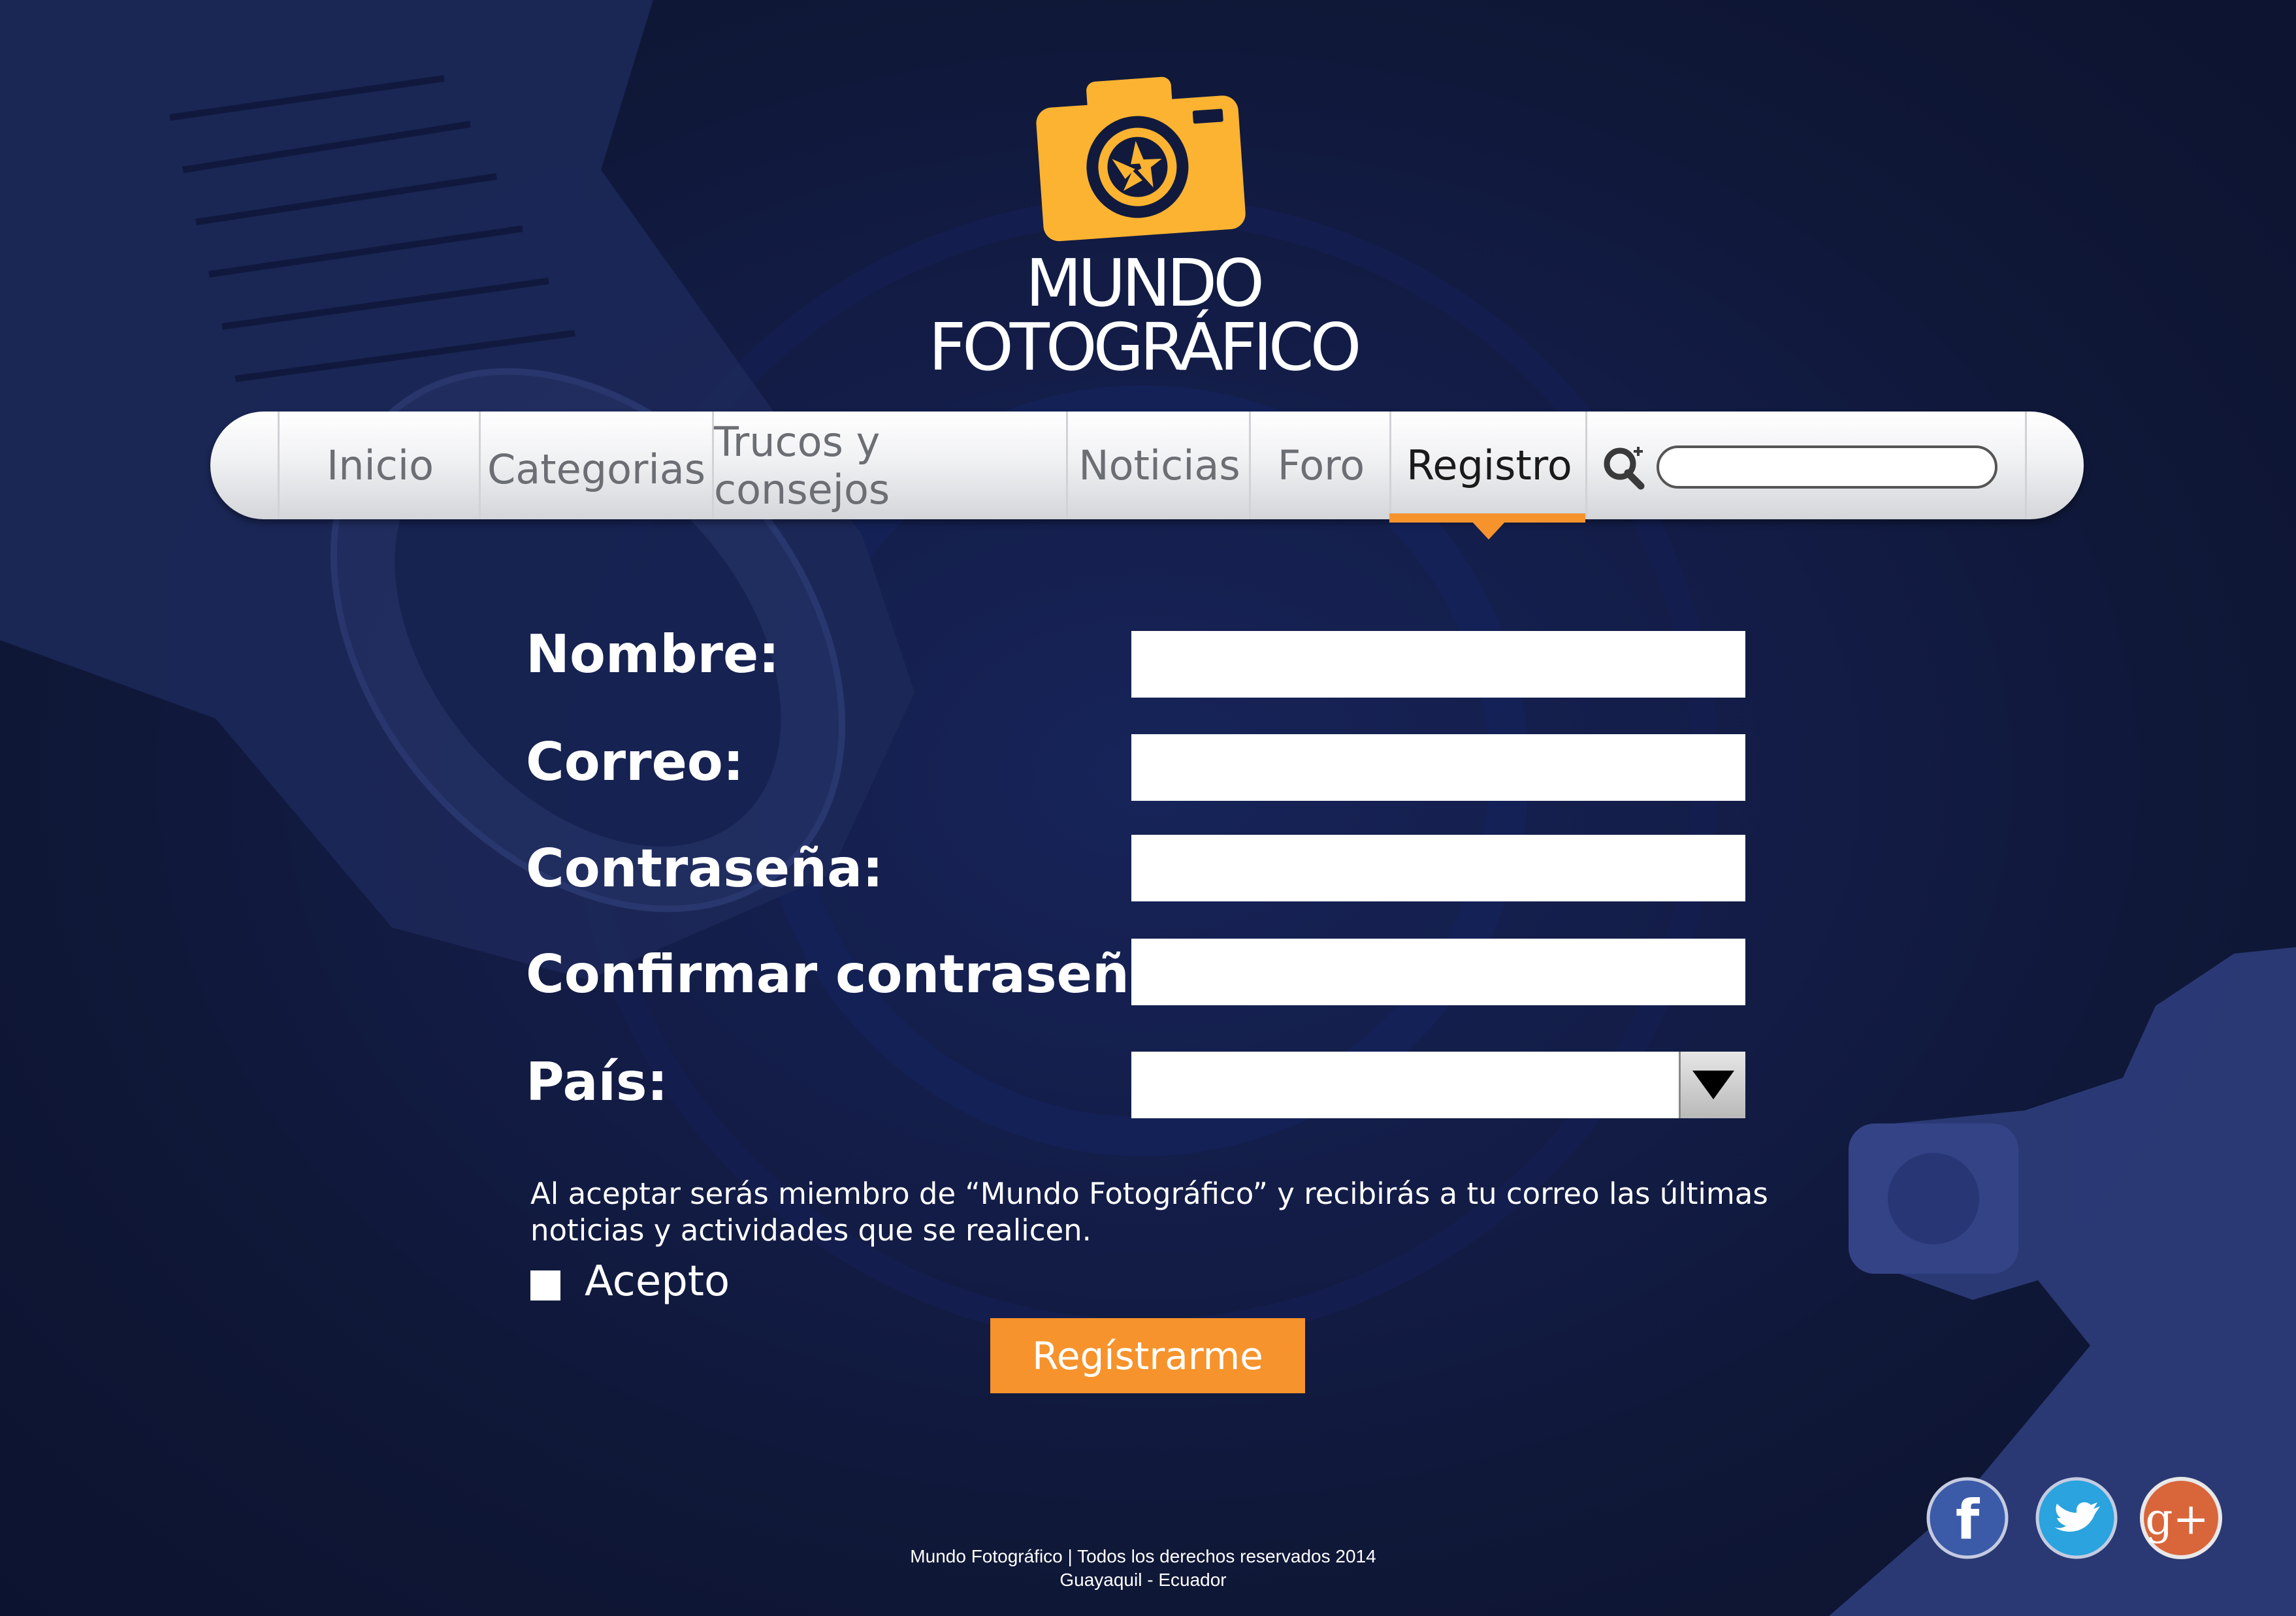  What do you see at coordinates (597, 1082) in the screenshot?
I see `pais-label: País:` at bounding box center [597, 1082].